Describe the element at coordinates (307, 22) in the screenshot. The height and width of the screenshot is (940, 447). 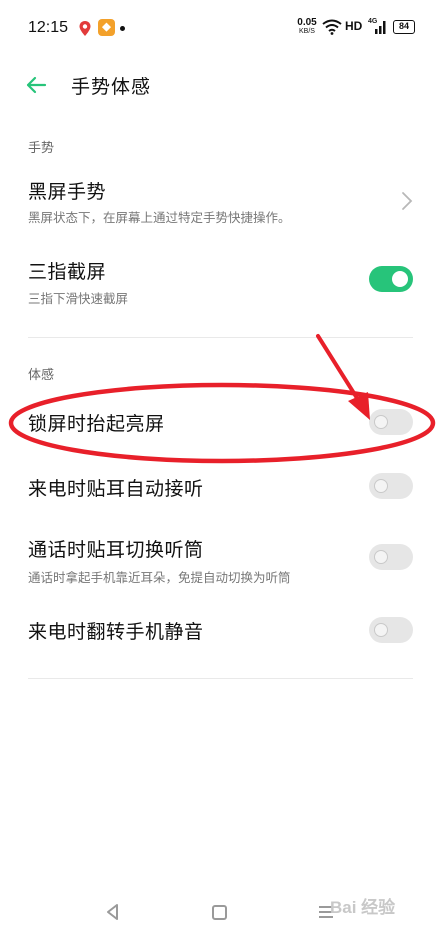
I see `network-speed-value: 0.05` at that location.